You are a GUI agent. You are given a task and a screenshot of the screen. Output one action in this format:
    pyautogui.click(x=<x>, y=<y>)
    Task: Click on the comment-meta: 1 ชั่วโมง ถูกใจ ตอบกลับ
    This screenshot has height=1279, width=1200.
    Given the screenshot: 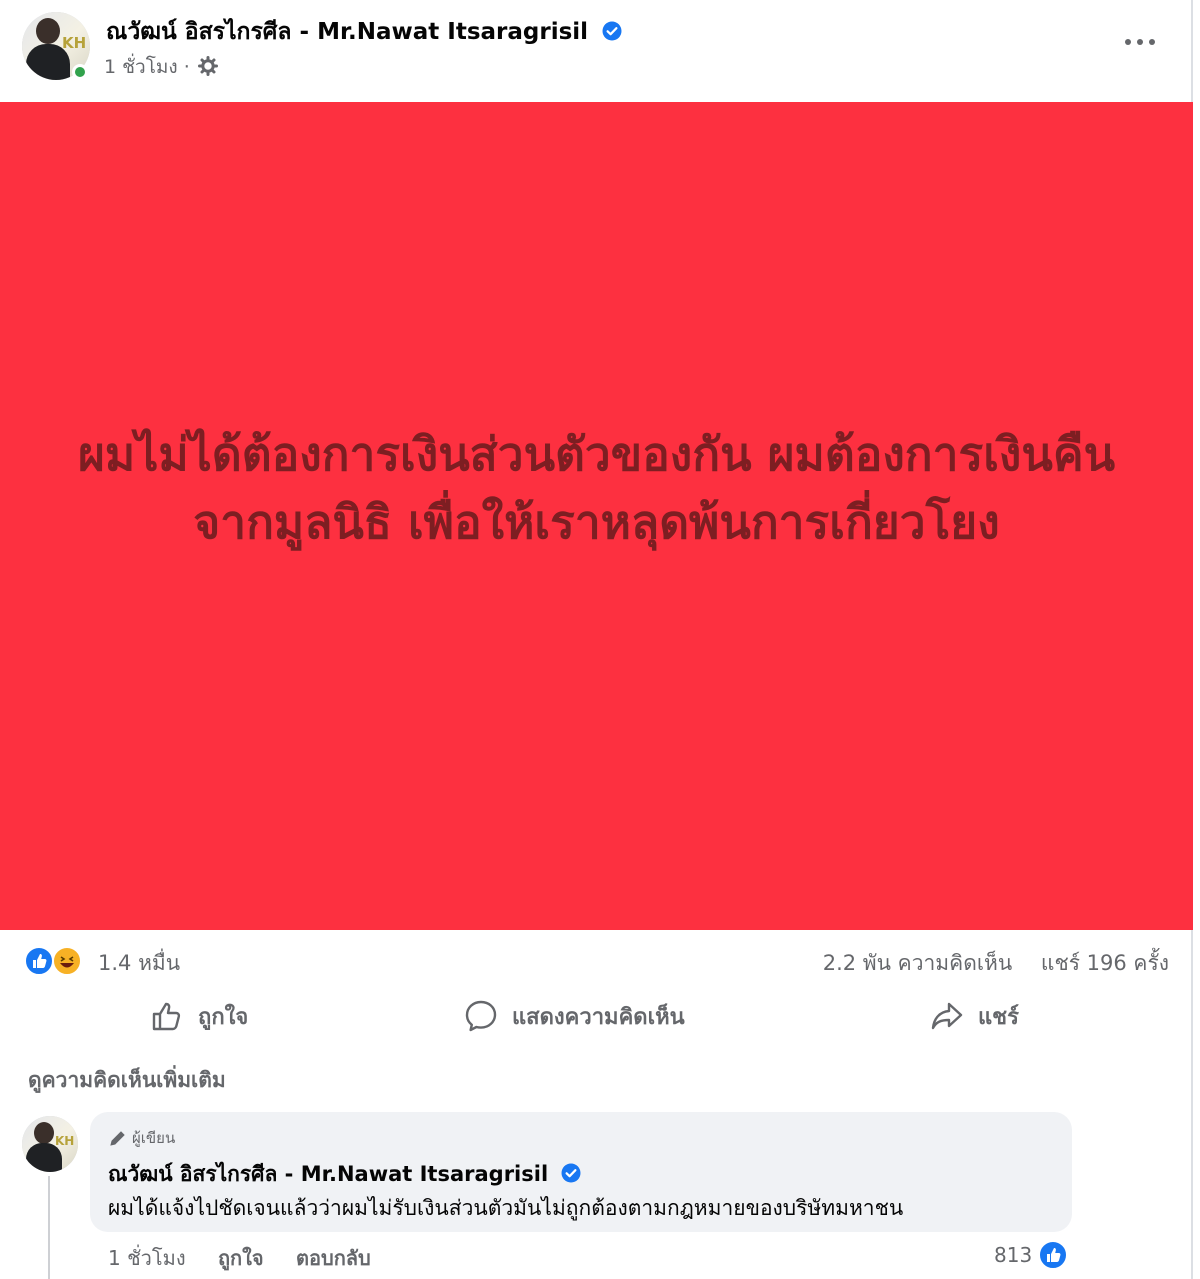 What is the action you would take?
    pyautogui.click(x=252, y=1258)
    